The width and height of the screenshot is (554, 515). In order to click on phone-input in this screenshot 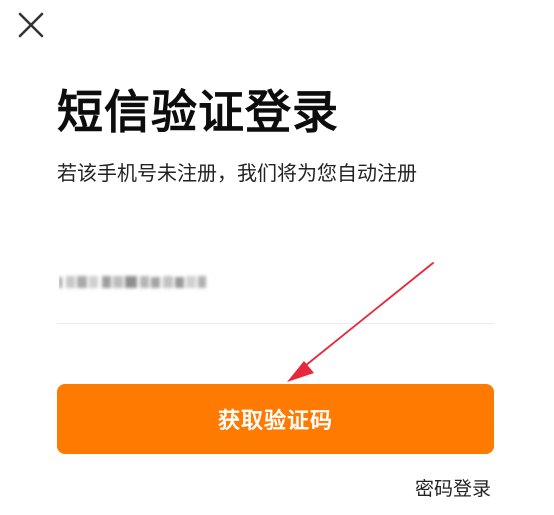, I will do `click(275, 282)`.